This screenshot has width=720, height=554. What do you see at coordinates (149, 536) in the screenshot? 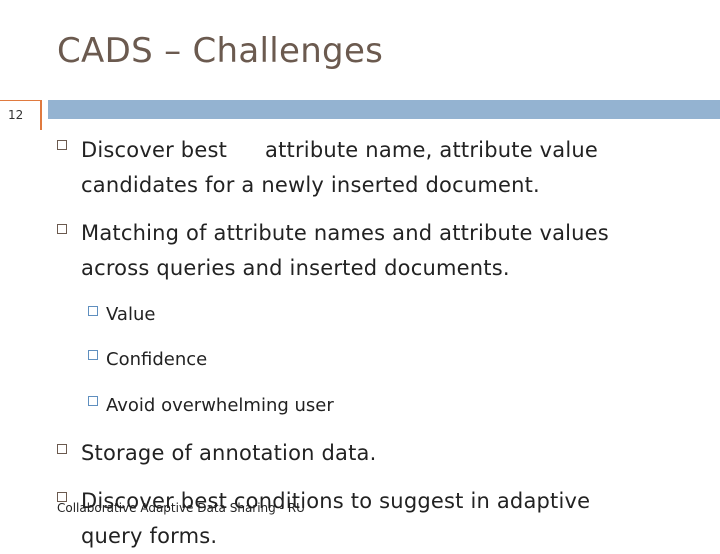
I see `bullet-4-line-2: query forms.` at bounding box center [149, 536].